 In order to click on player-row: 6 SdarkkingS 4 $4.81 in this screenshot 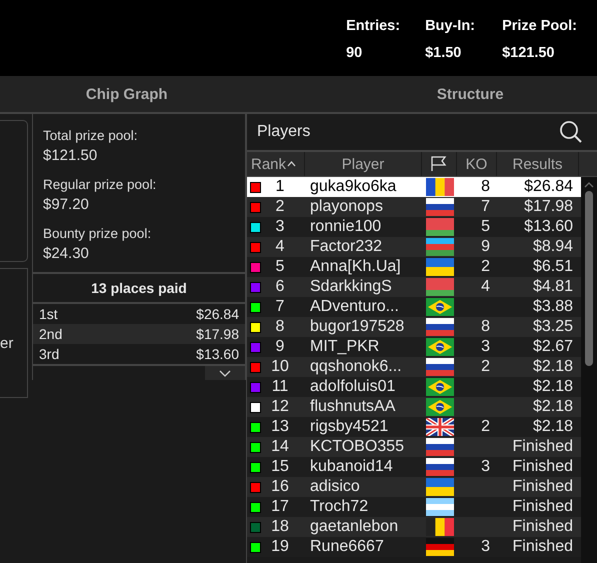, I will do `click(414, 287)`.